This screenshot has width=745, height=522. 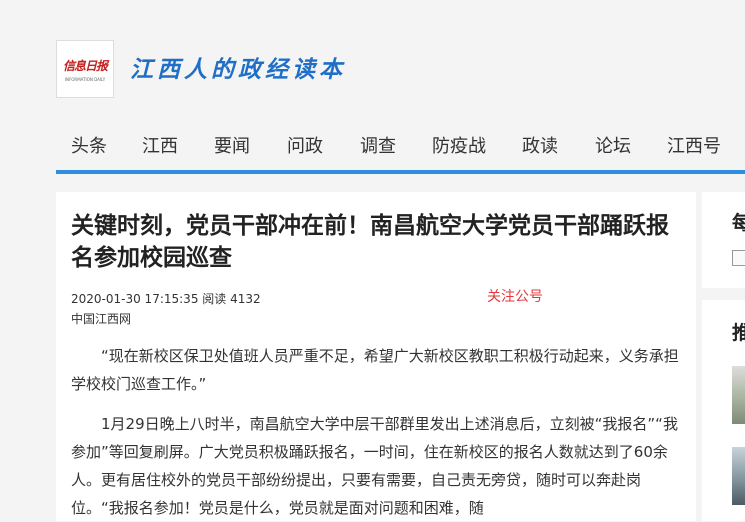 What do you see at coordinates (459, 145) in the screenshot?
I see `nav-item-epidemic: 防疫战` at bounding box center [459, 145].